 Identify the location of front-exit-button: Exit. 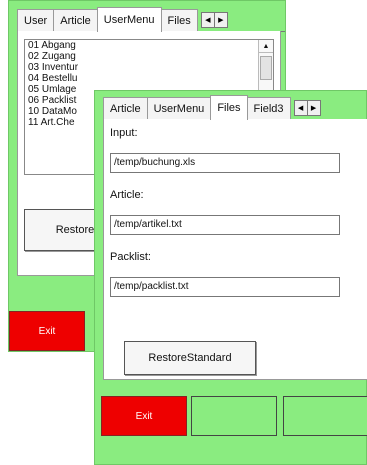
(144, 416).